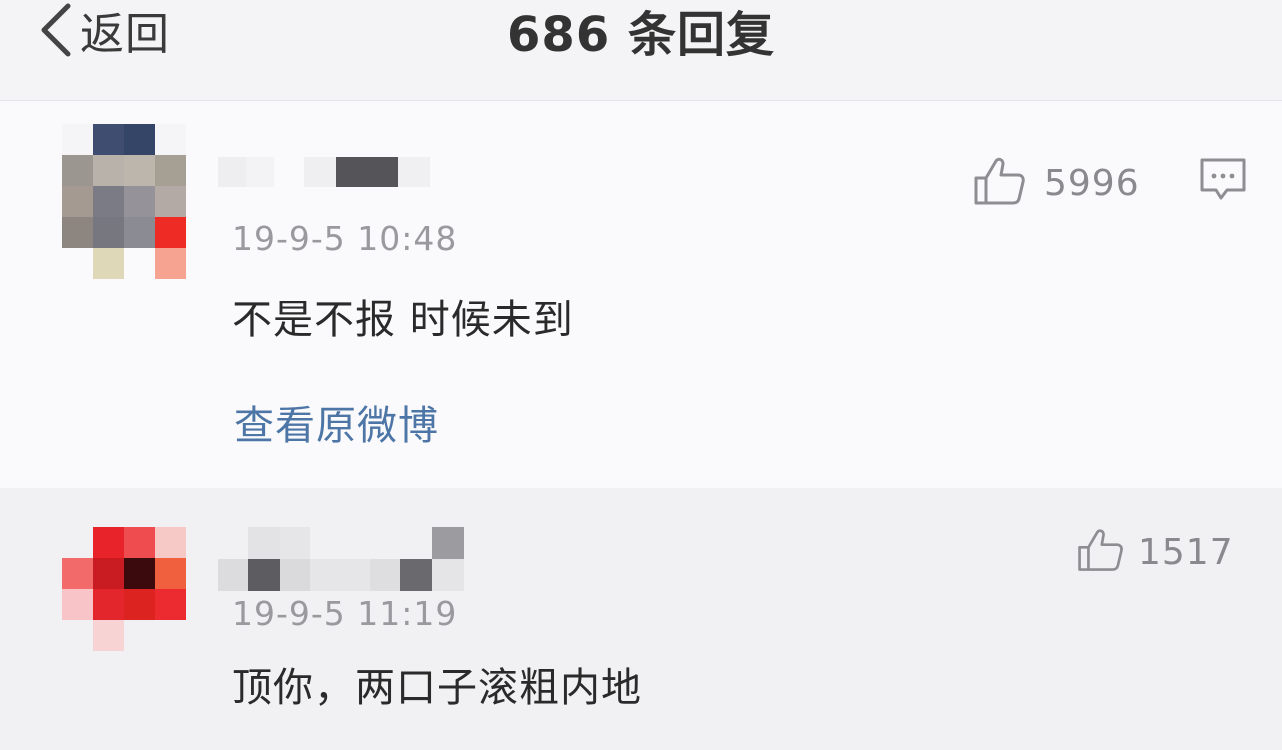 The height and width of the screenshot is (750, 1282). What do you see at coordinates (437, 688) in the screenshot?
I see `comment-text: 顶你，两口子滚粗内地` at bounding box center [437, 688].